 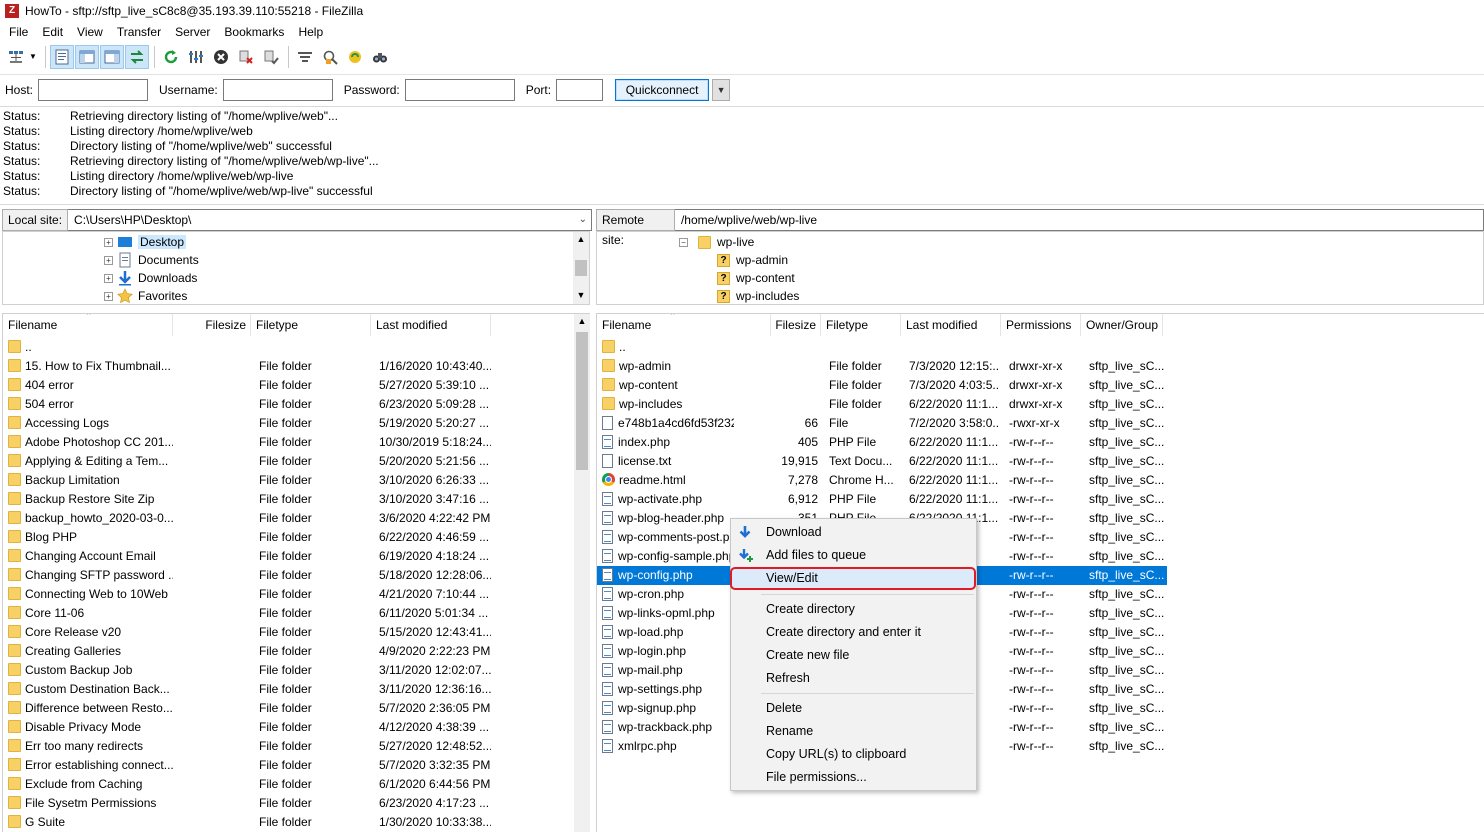 What do you see at coordinates (853, 655) in the screenshot?
I see `menu-item-create-new-file: Create new file` at bounding box center [853, 655].